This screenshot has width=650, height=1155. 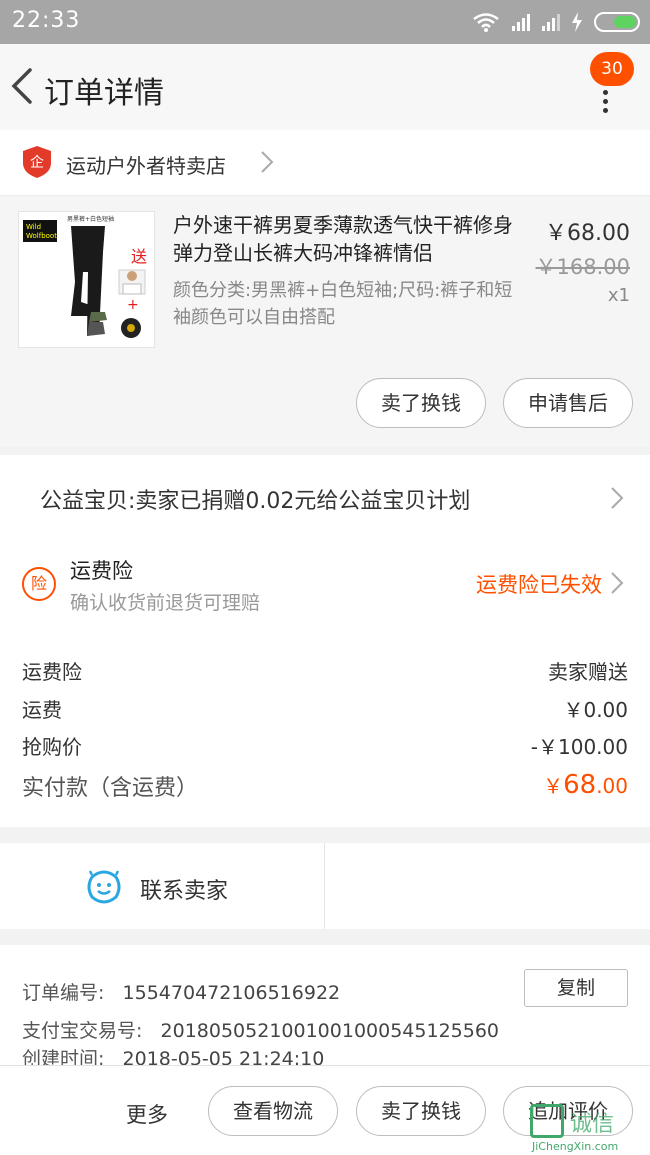 I want to click on message-count-badge: 30, so click(x=612, y=69).